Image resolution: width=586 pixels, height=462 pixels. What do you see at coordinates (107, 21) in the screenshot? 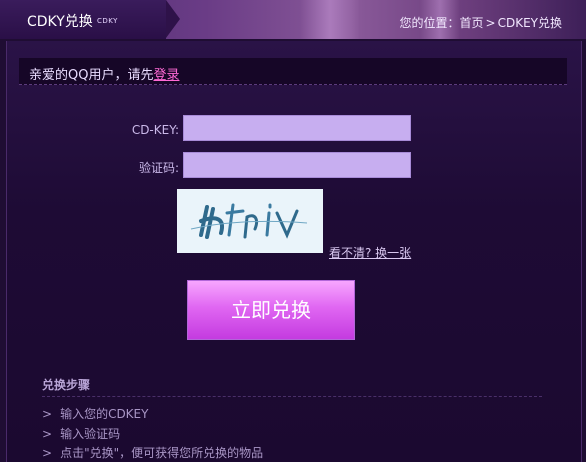
I see `page-subtitle: CDKY` at bounding box center [107, 21].